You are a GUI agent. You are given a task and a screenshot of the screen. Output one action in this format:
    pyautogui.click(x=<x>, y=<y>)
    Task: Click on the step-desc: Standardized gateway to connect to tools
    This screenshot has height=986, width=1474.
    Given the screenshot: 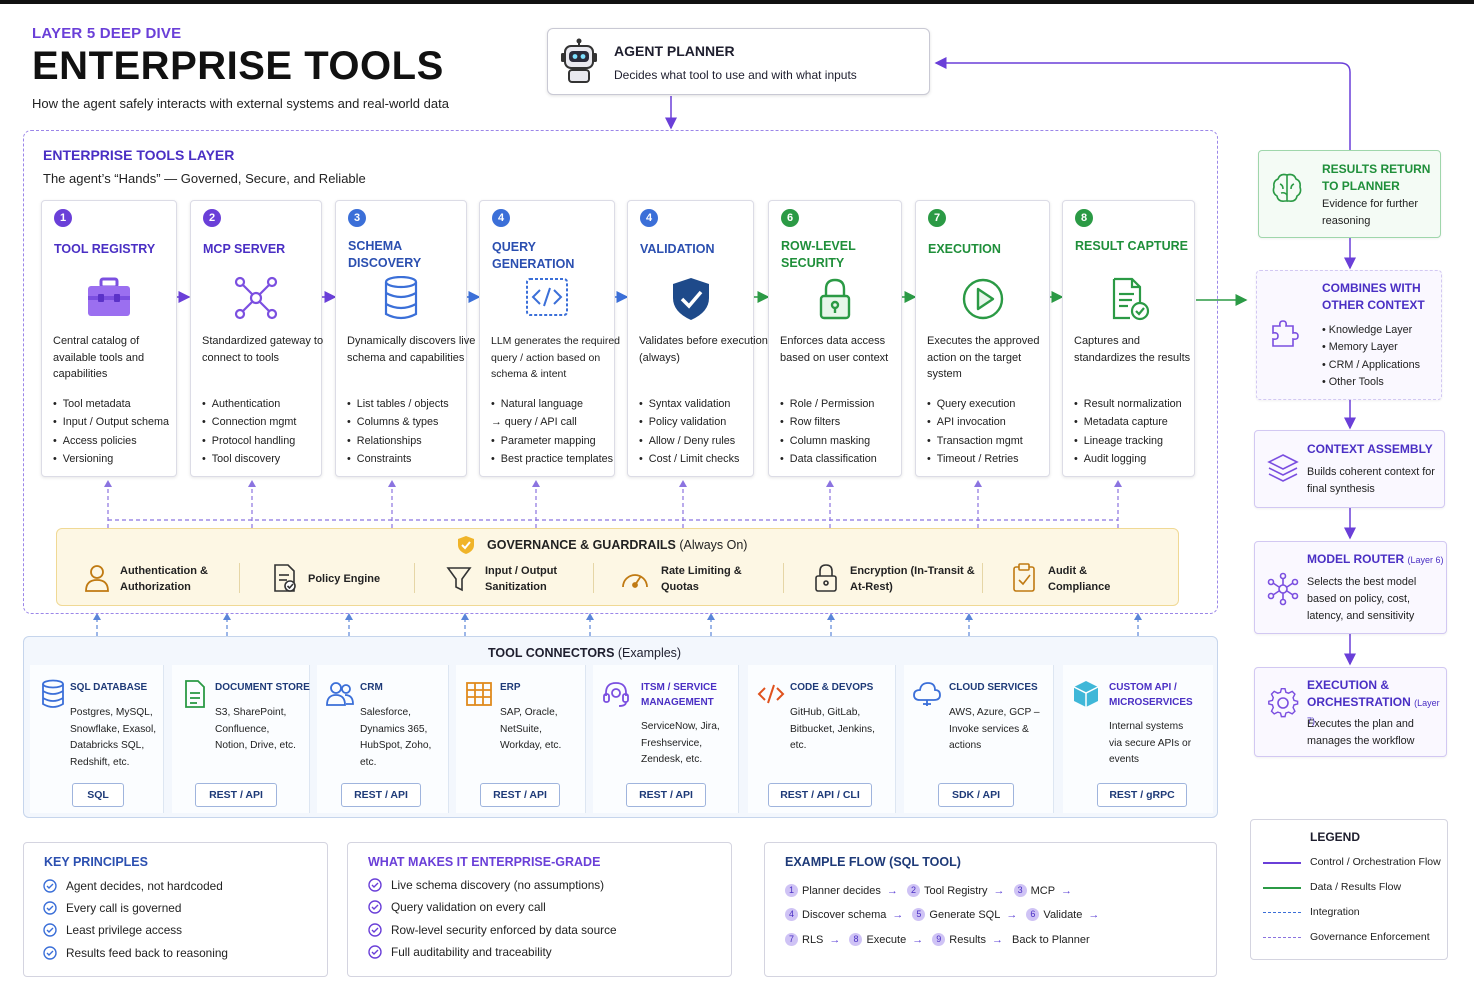 What is the action you would take?
    pyautogui.click(x=263, y=349)
    